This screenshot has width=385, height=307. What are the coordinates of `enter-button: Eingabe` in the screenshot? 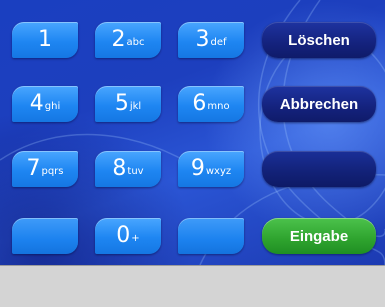 It's located at (319, 236).